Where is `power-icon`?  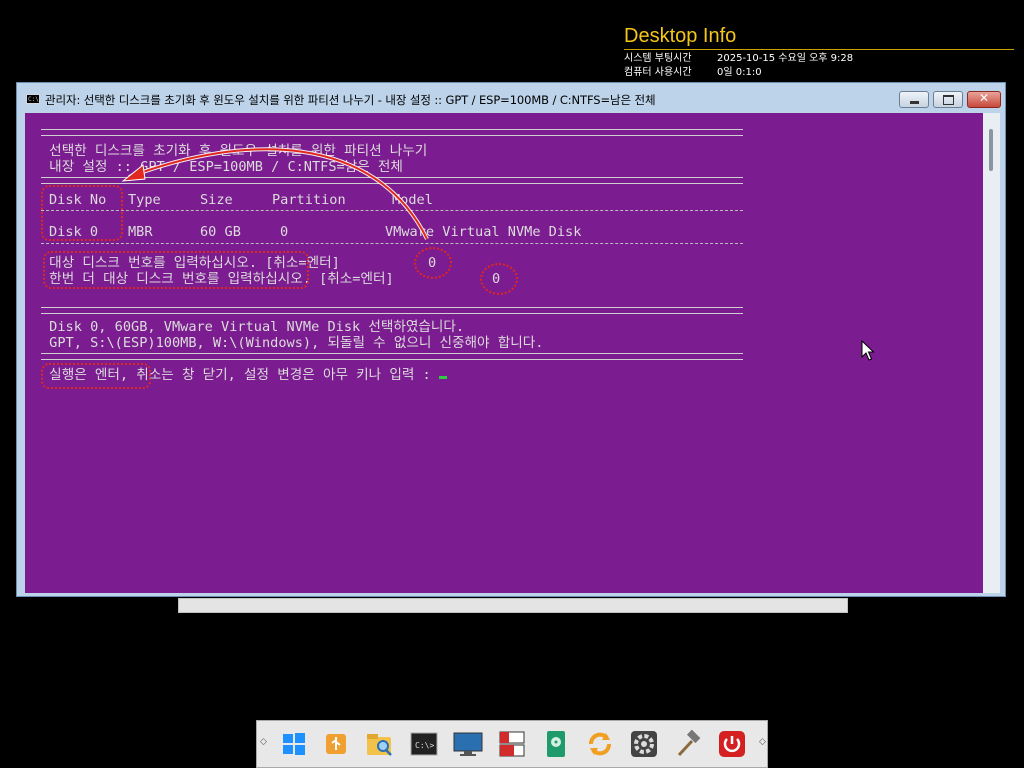 power-icon is located at coordinates (732, 744).